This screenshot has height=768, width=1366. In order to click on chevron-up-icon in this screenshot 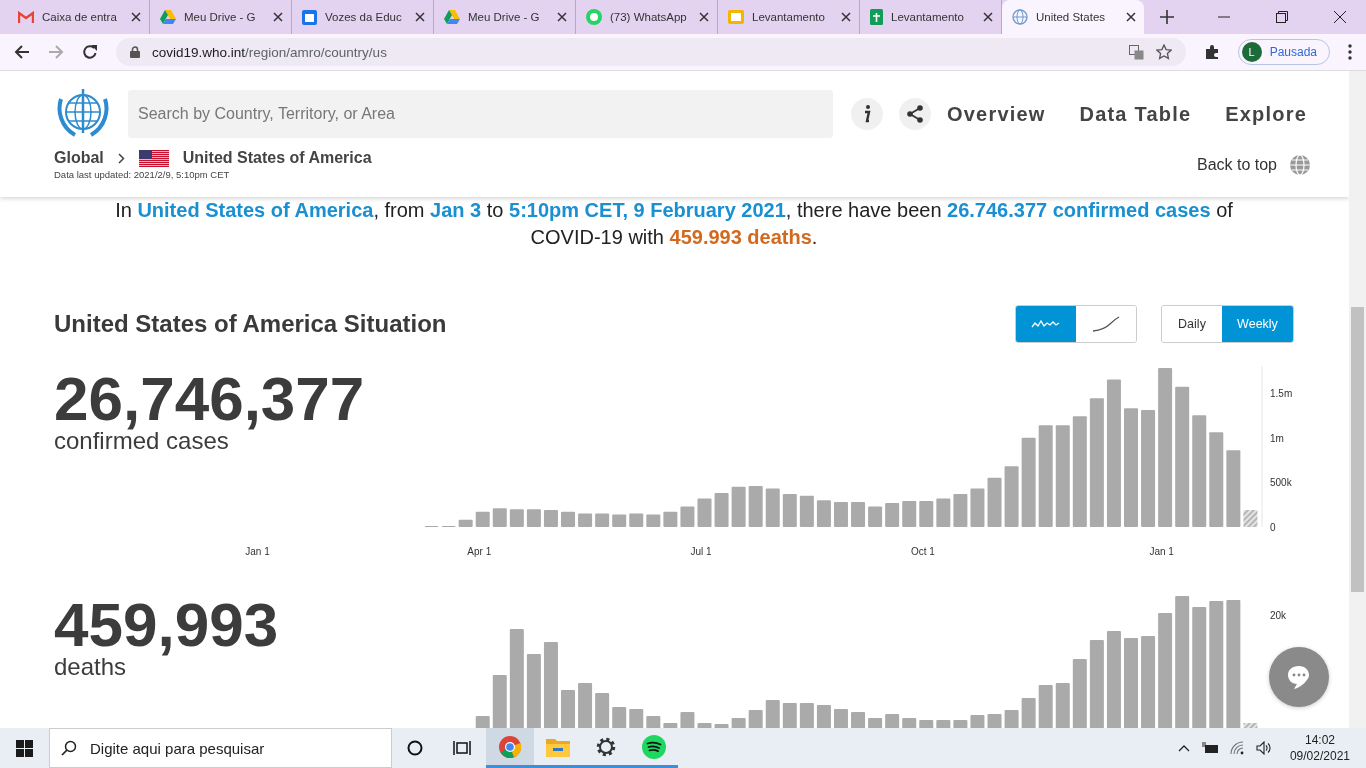, I will do `click(1183, 748)`.